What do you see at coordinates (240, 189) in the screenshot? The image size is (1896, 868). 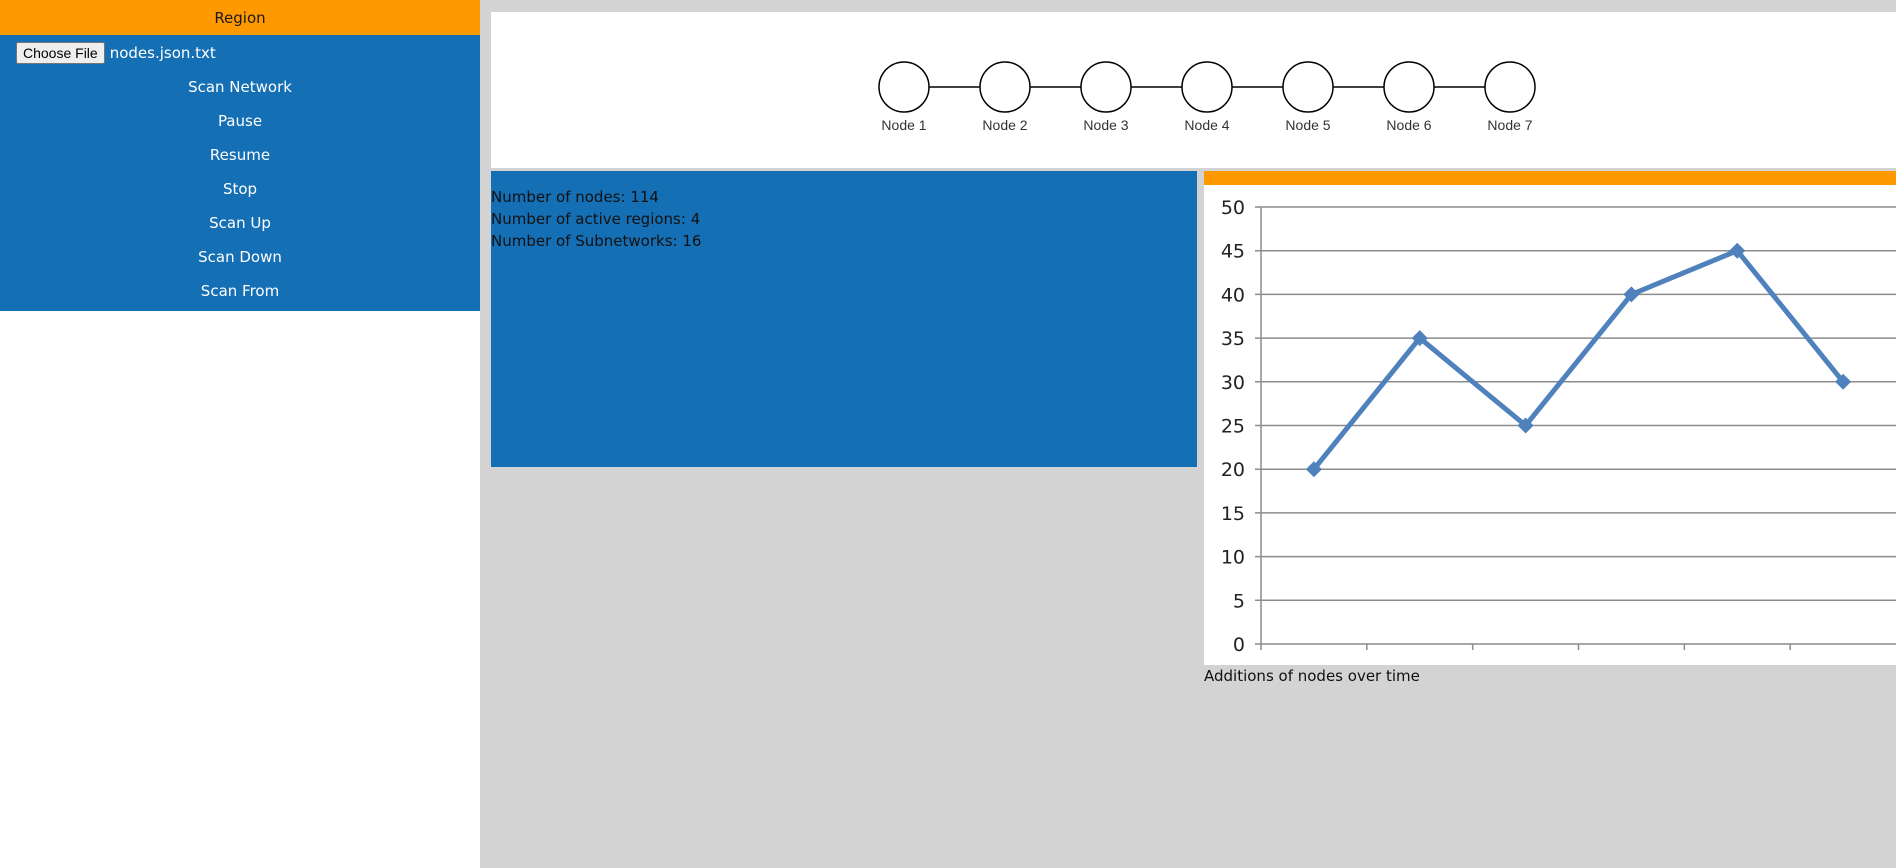 I see `stop-button: Stop` at bounding box center [240, 189].